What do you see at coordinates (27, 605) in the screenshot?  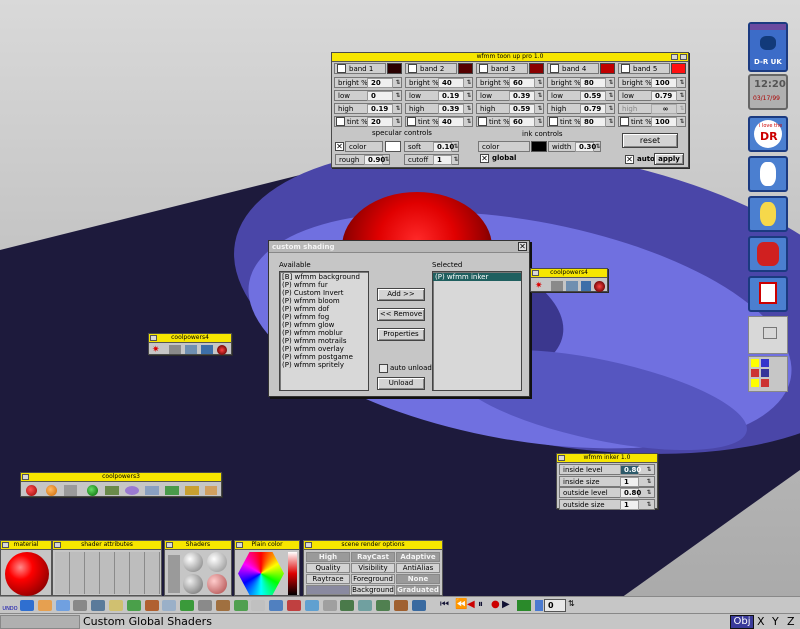 I see `toolbar-tool-1-icon` at bounding box center [27, 605].